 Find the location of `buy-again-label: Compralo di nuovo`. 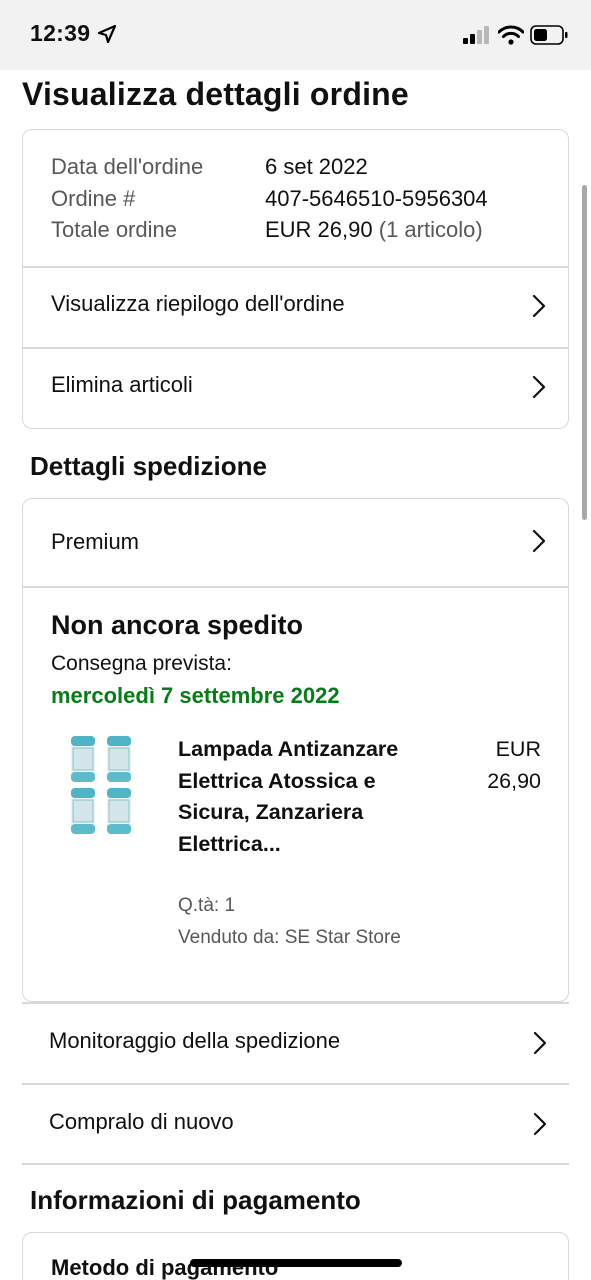

buy-again-label: Compralo di nuovo is located at coordinates (141, 1121).